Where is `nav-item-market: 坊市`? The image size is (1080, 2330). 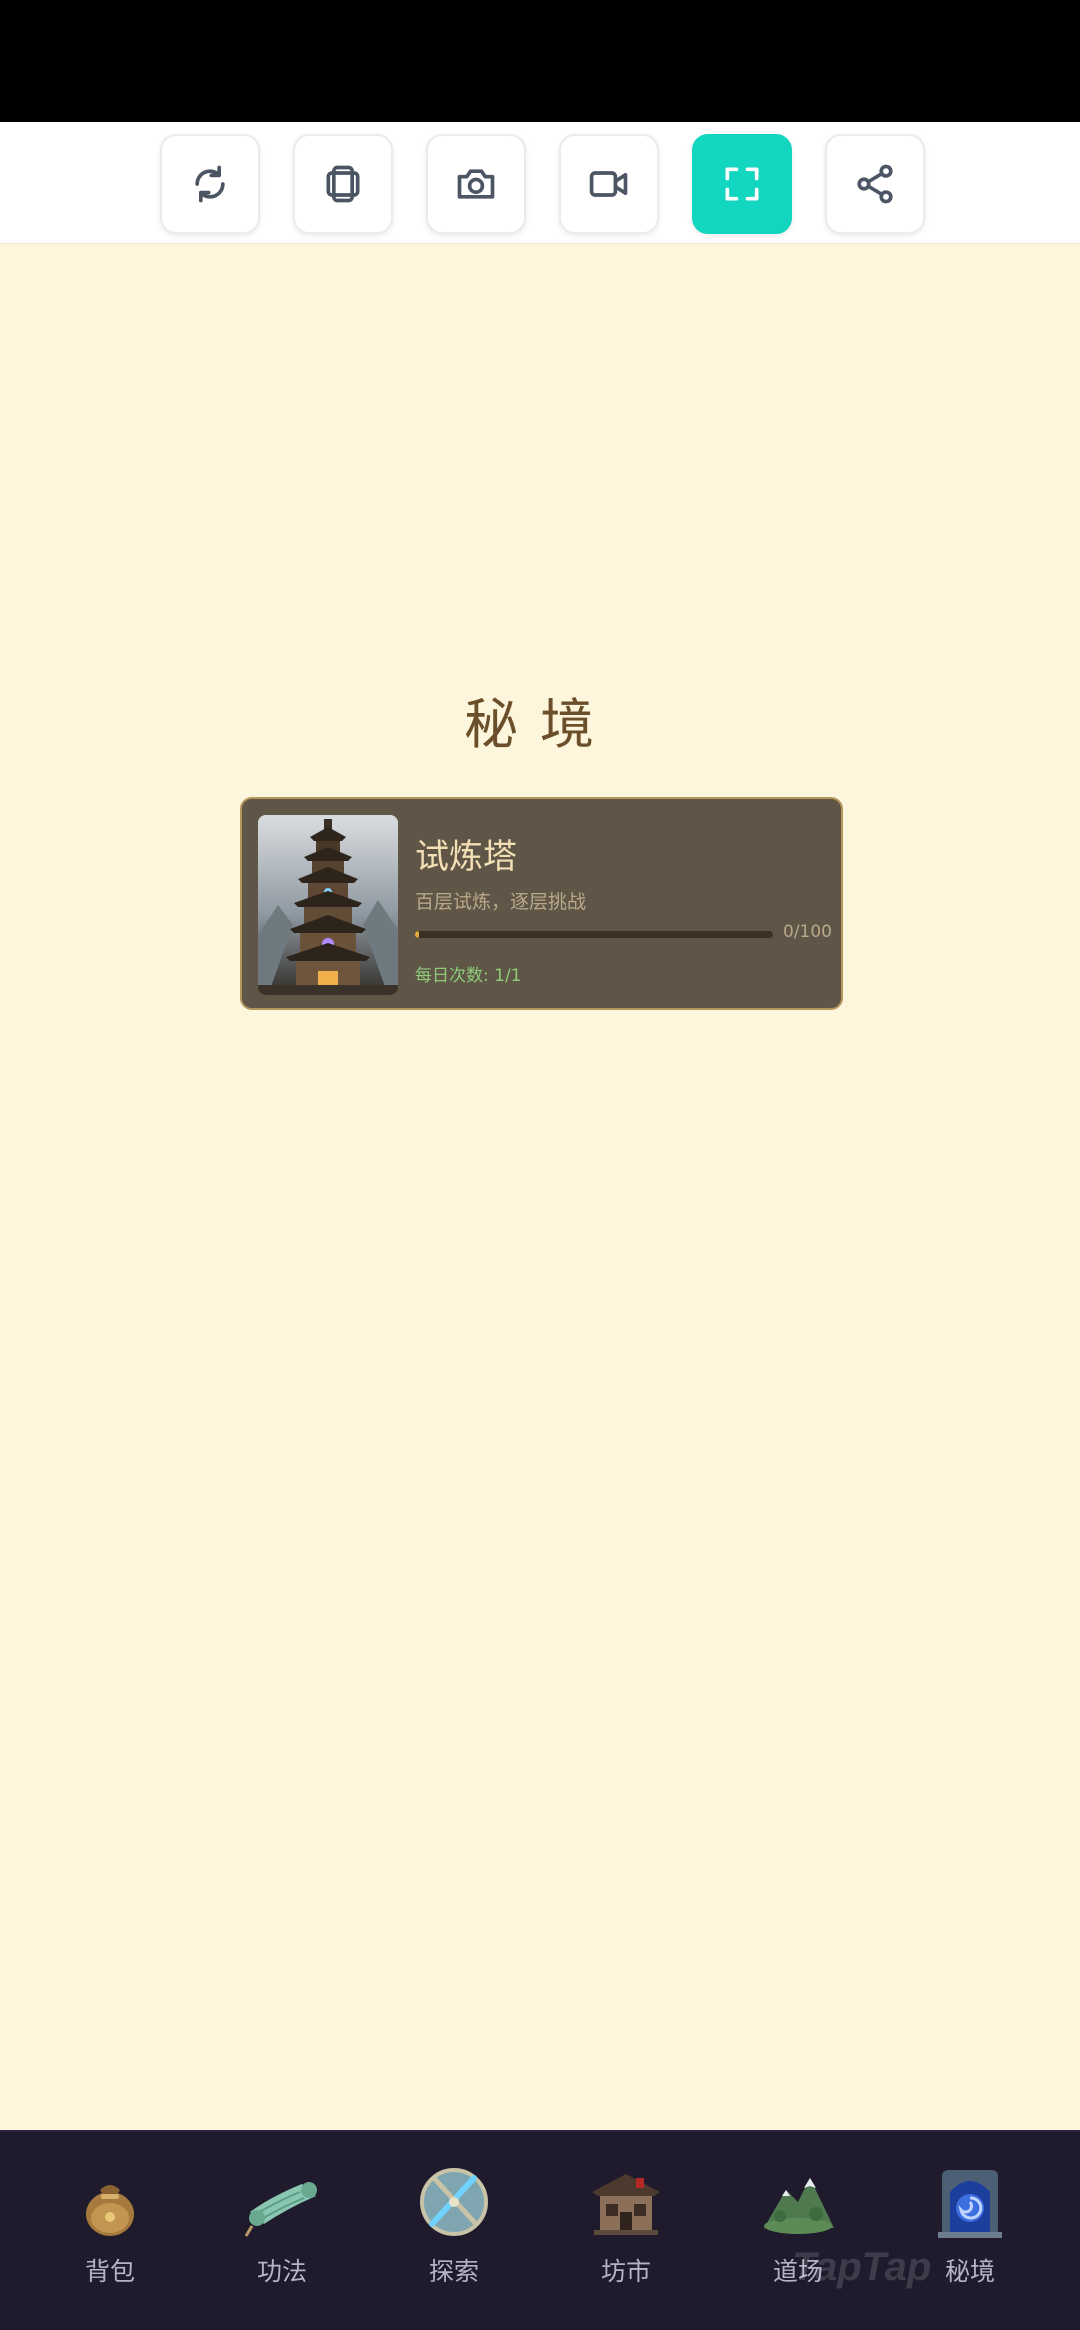
nav-item-market: 坊市 is located at coordinates (626, 2232).